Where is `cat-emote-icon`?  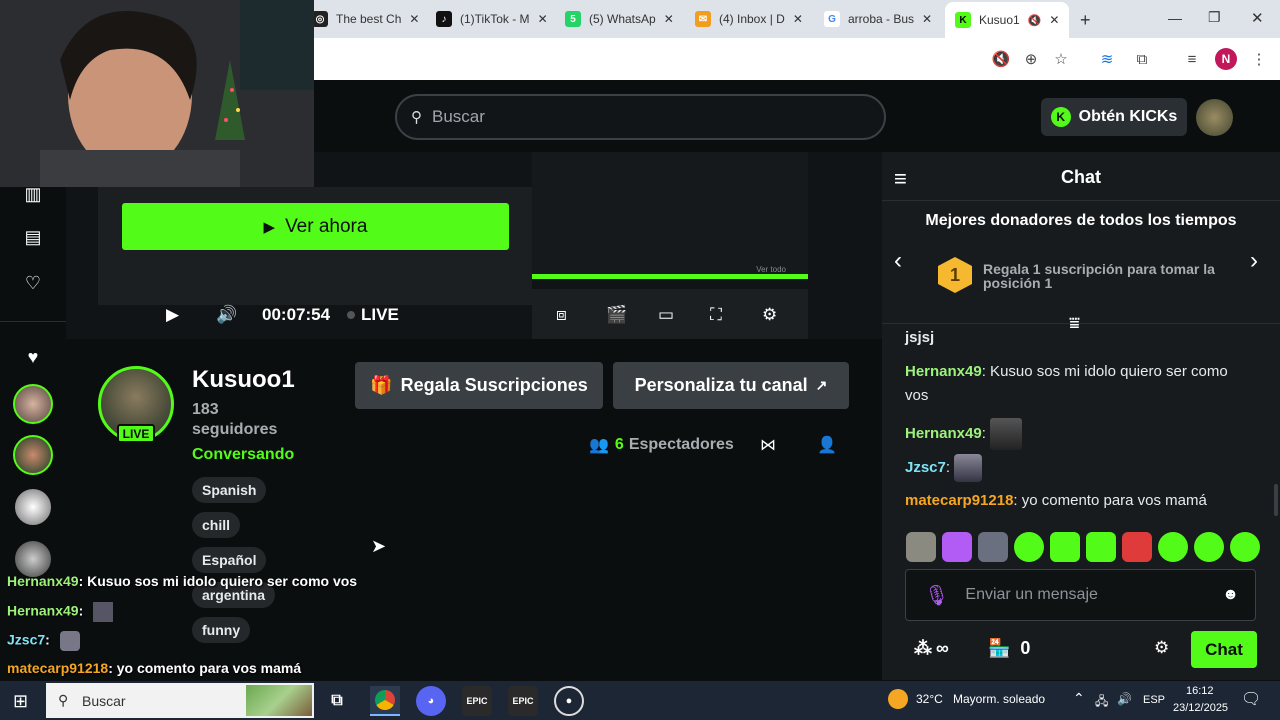
cat-emote-icon is located at coordinates (921, 547).